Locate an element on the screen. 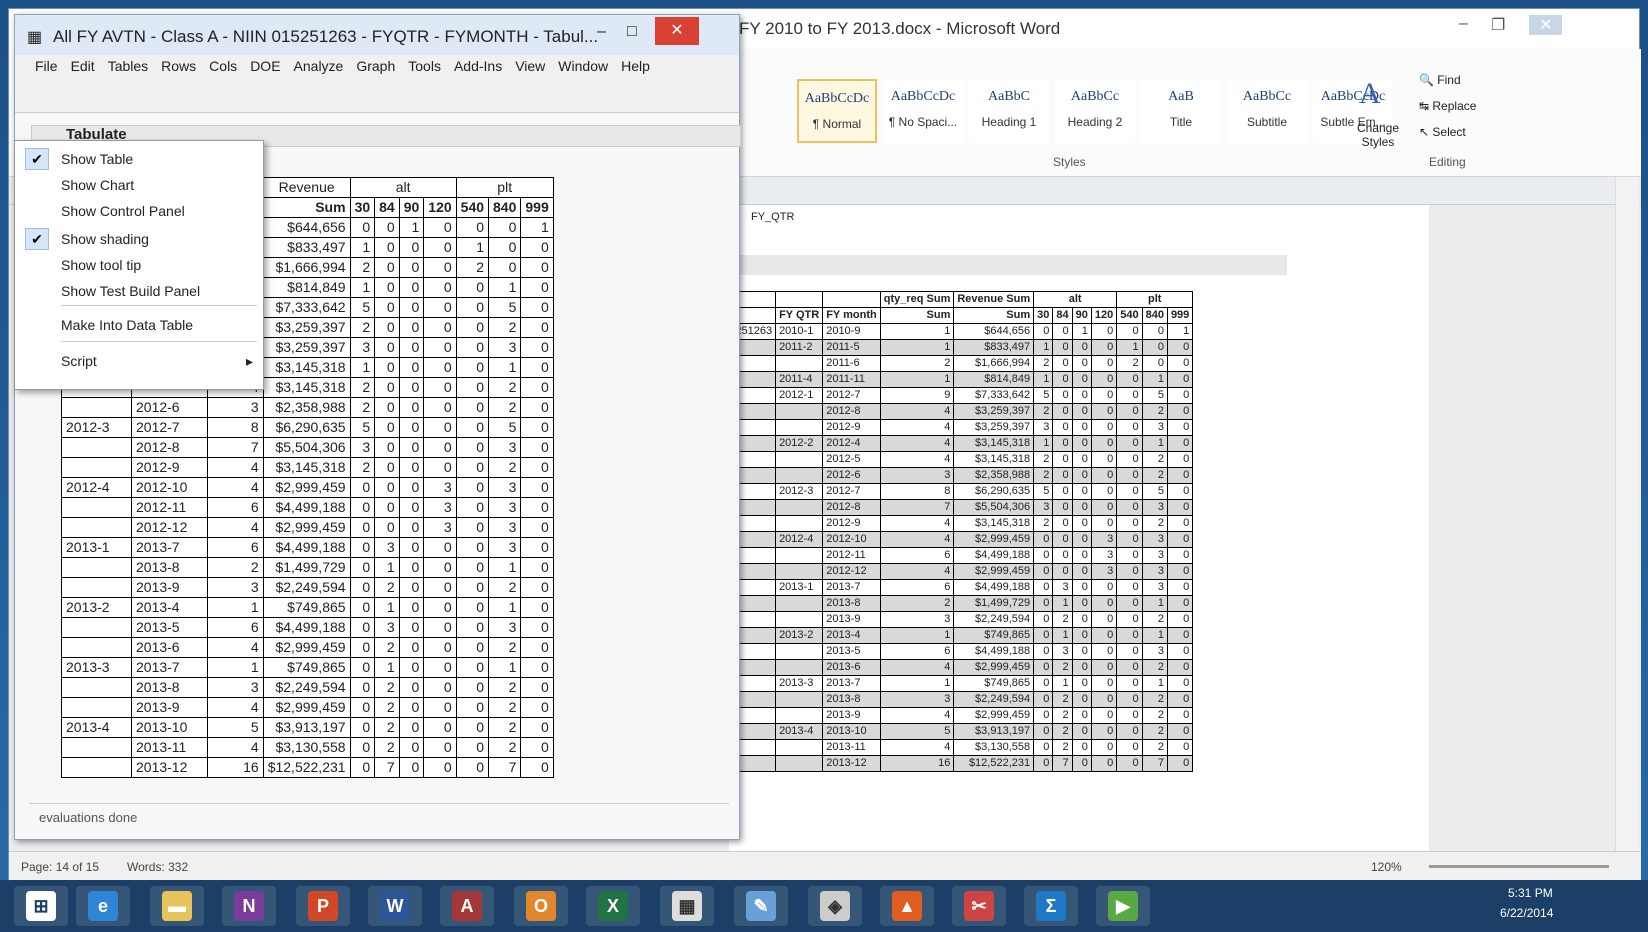  menu-tables: Tables is located at coordinates (128, 66).